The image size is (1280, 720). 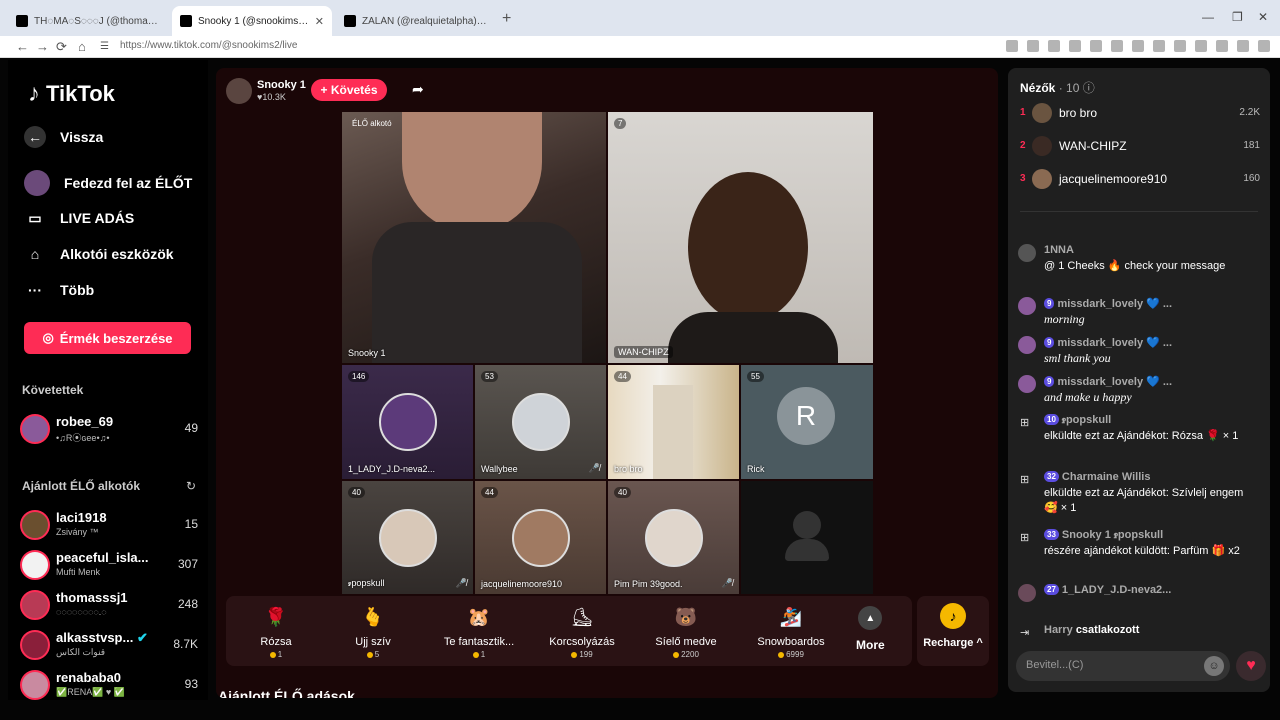 I want to click on chat-user: 10 ꭾpopskull, so click(x=1077, y=420).